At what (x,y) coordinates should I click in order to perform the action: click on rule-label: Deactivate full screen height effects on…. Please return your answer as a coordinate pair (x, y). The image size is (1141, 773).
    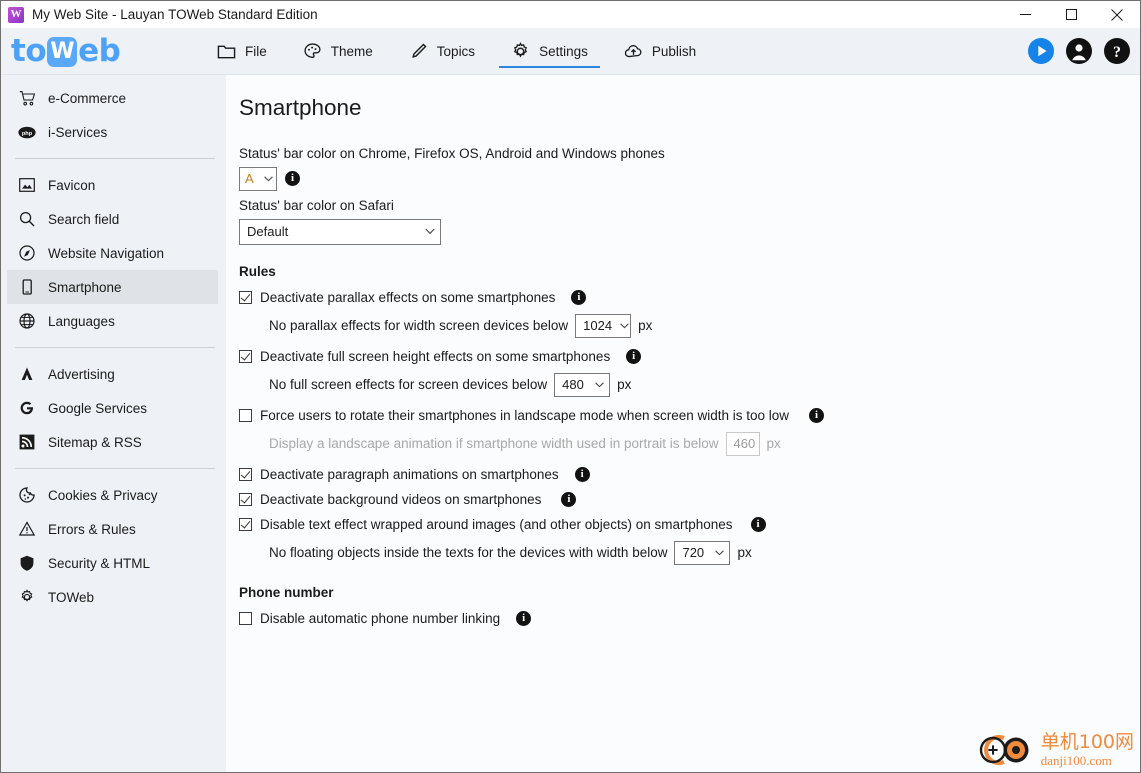
    Looking at the image, I should click on (435, 356).